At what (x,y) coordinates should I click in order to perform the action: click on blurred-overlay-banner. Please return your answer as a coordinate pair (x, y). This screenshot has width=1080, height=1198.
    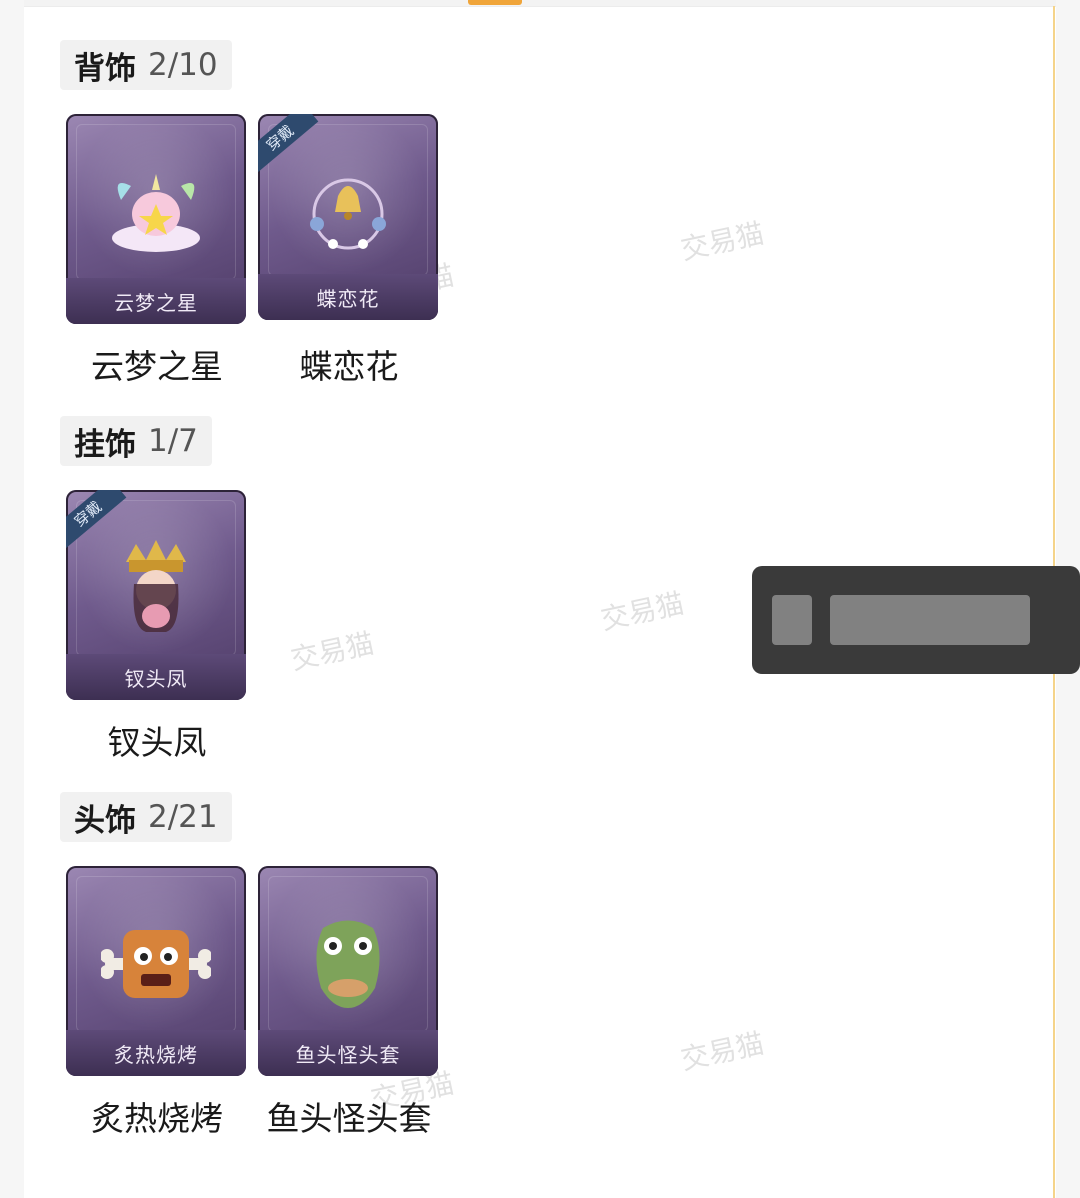
    Looking at the image, I should click on (916, 620).